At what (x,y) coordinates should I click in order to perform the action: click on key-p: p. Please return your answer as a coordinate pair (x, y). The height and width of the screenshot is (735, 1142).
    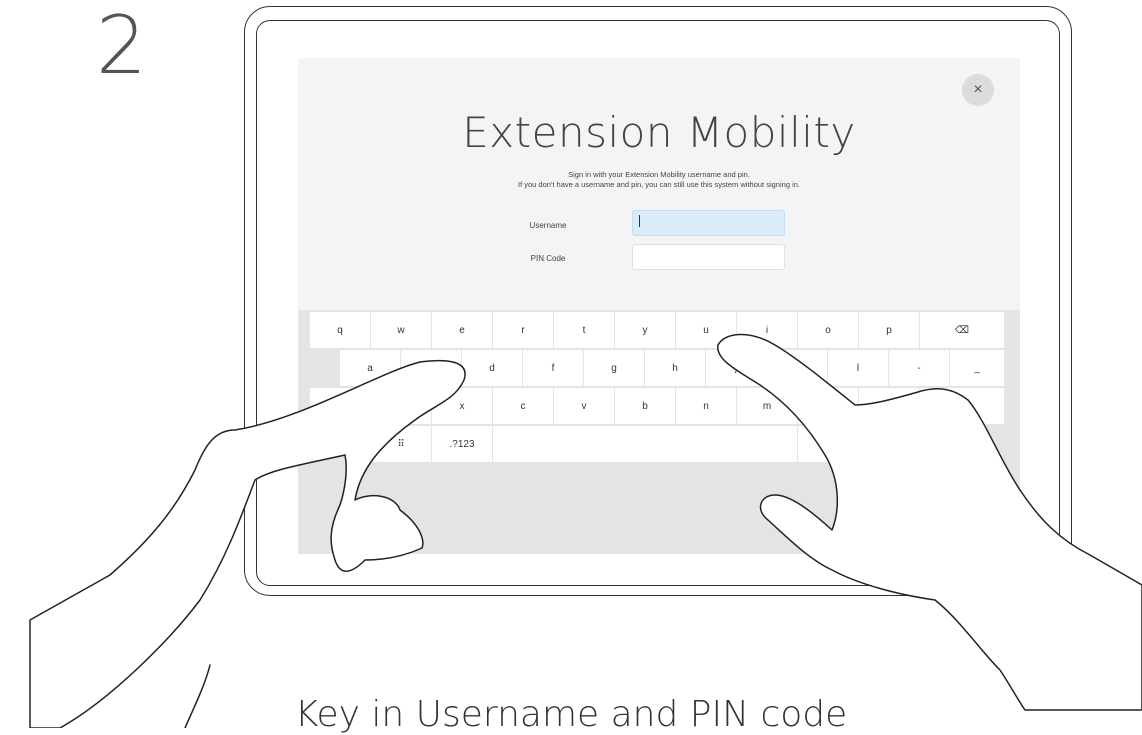
    Looking at the image, I should click on (889, 330).